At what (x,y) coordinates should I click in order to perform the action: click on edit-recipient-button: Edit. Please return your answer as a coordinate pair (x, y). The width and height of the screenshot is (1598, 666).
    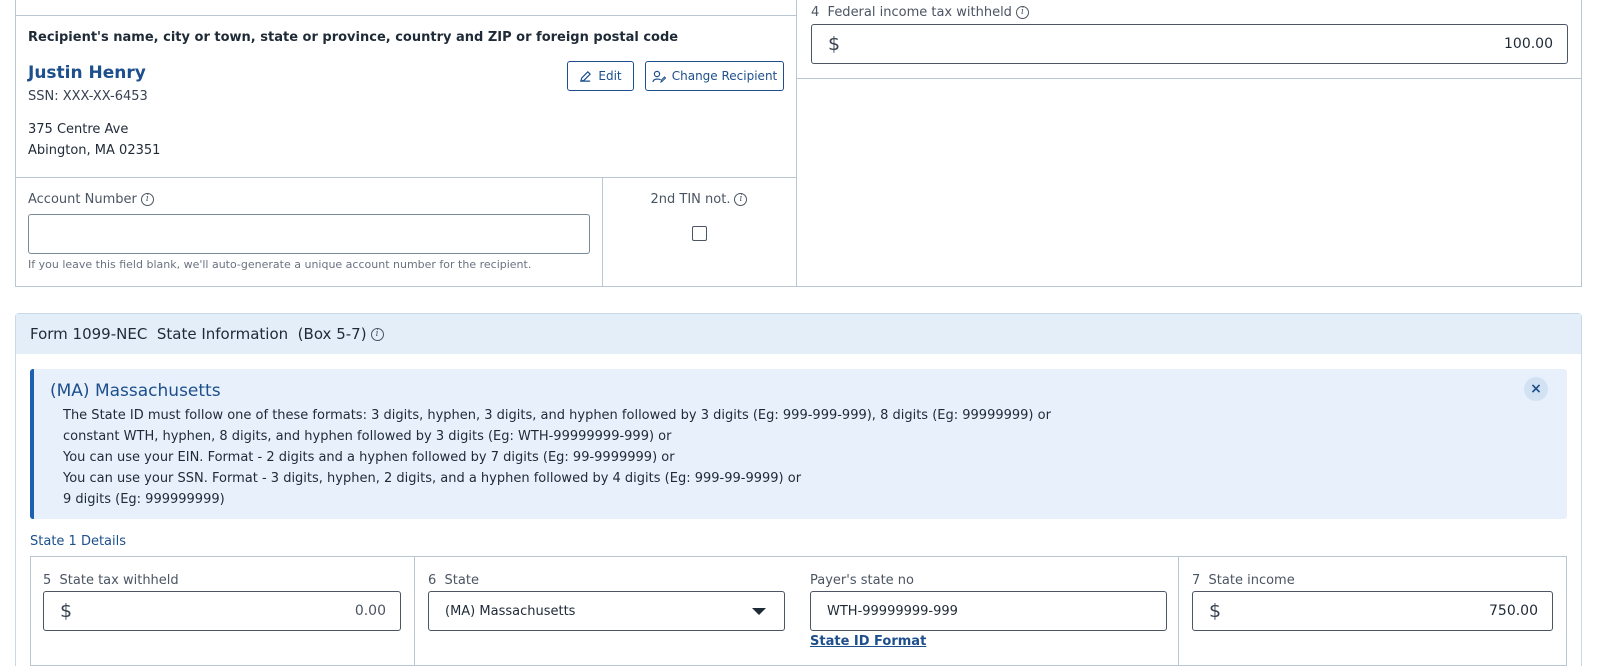
    Looking at the image, I should click on (600, 76).